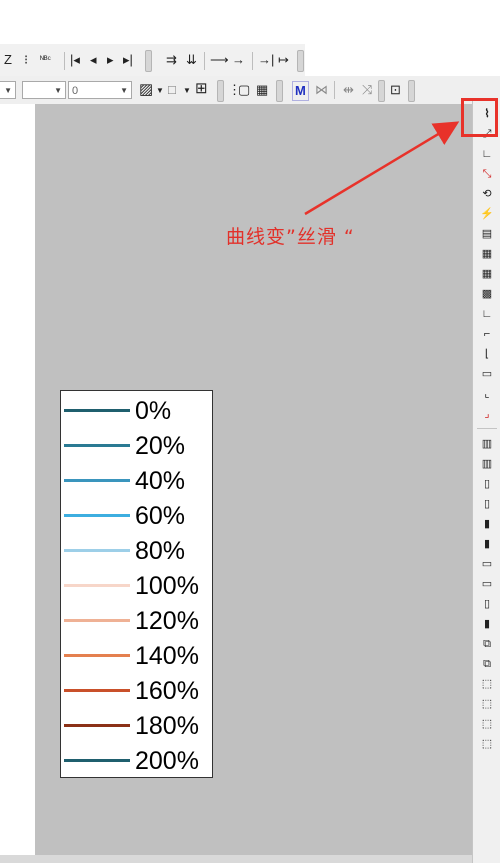 Image resolution: width=500 pixels, height=863 pixels. I want to click on arrow-left-button: ◂, so click(93, 60).